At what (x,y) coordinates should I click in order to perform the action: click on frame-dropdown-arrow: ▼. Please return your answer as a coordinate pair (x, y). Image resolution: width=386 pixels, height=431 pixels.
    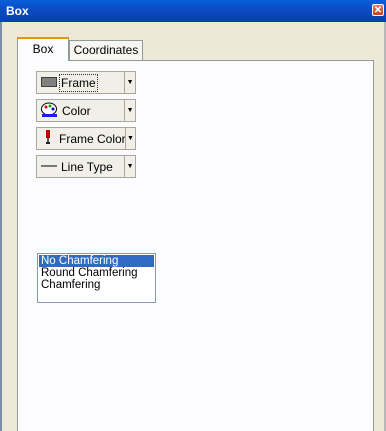
    Looking at the image, I should click on (129, 82).